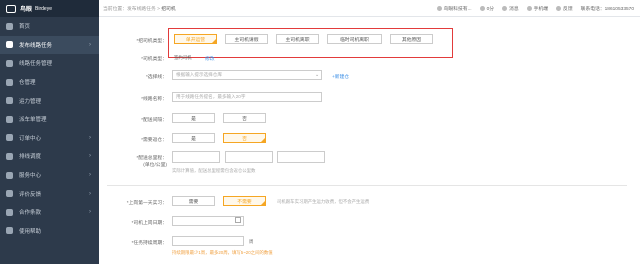  I want to click on sidebar-item-7: 排线调度 ›, so click(49, 156).